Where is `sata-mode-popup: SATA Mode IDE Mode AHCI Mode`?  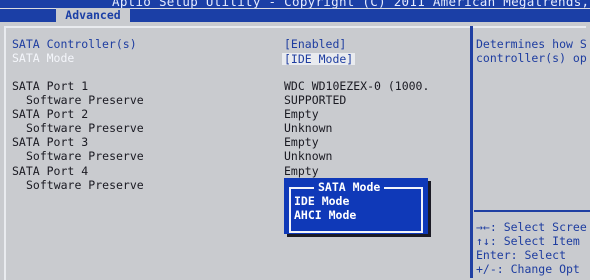
sata-mode-popup: SATA Mode IDE Mode AHCI Mode is located at coordinates (356, 206).